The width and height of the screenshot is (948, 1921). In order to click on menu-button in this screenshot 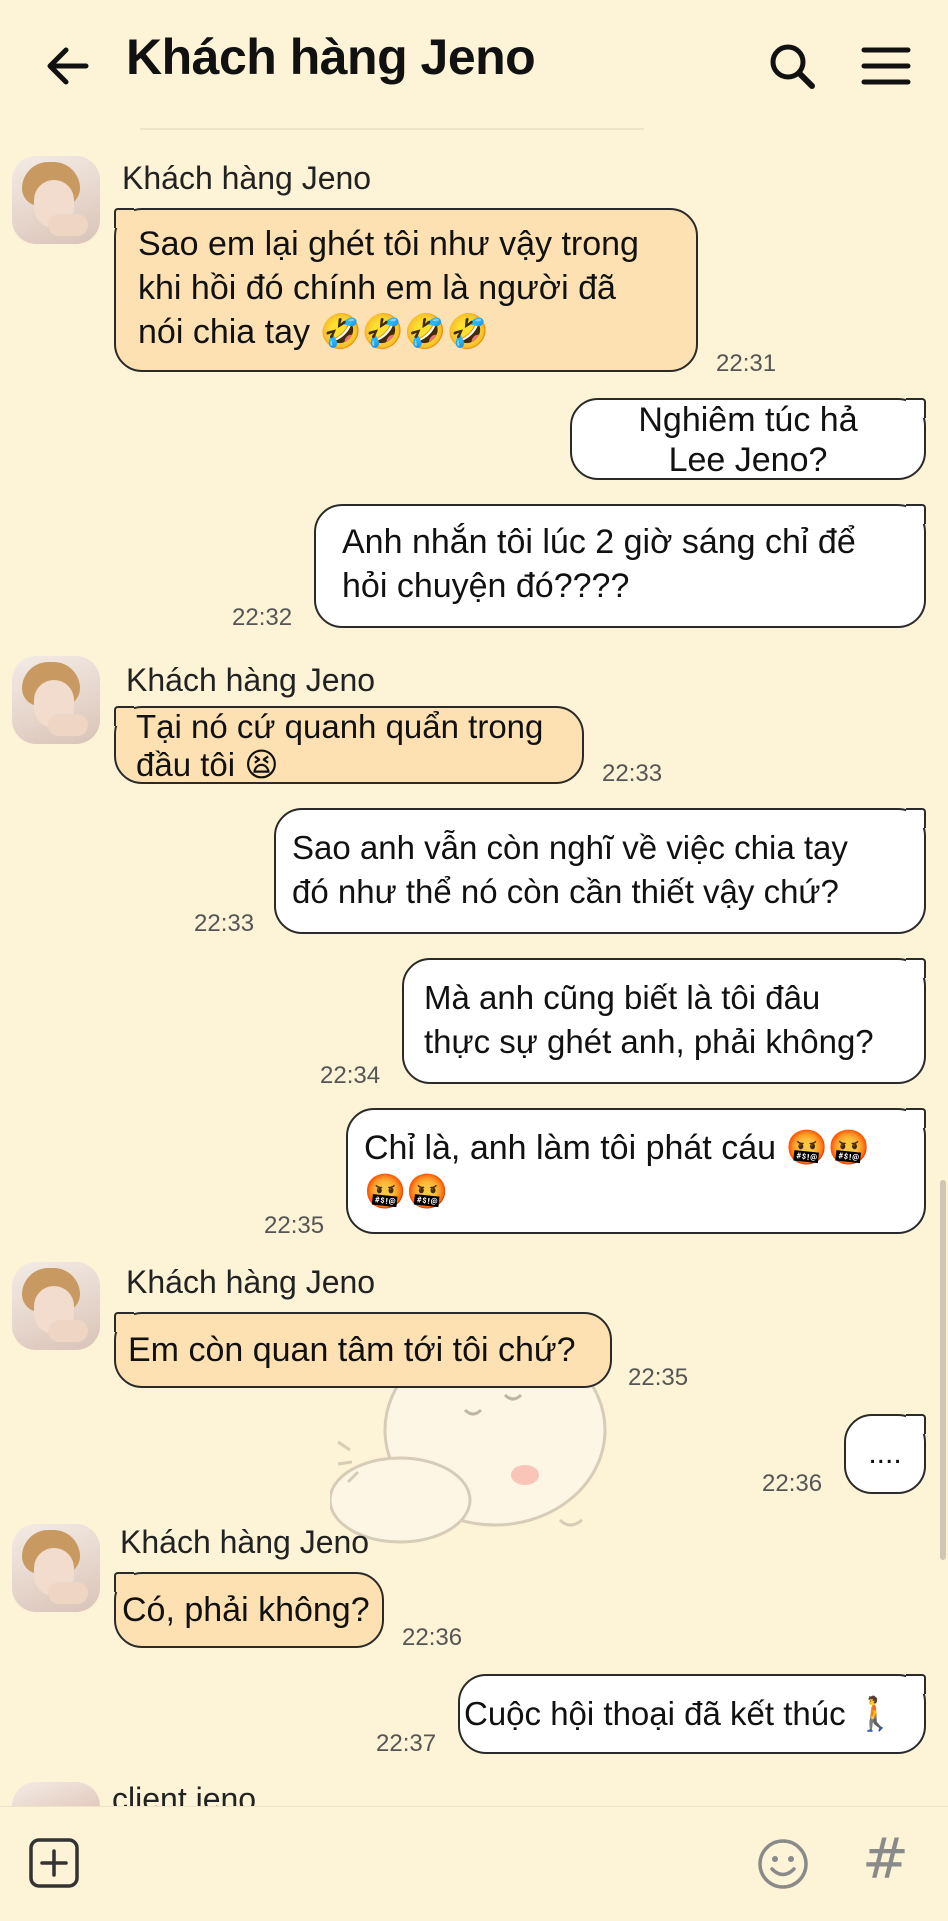, I will do `click(886, 66)`.